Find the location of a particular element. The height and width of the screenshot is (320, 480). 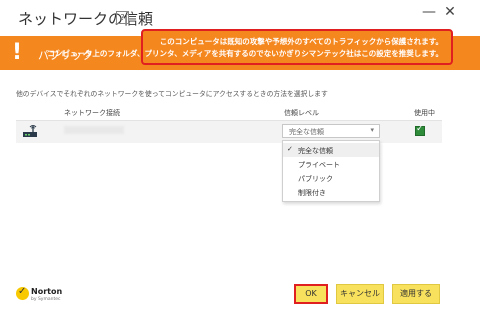

option-label: 完全な信頼 is located at coordinates (315, 151).